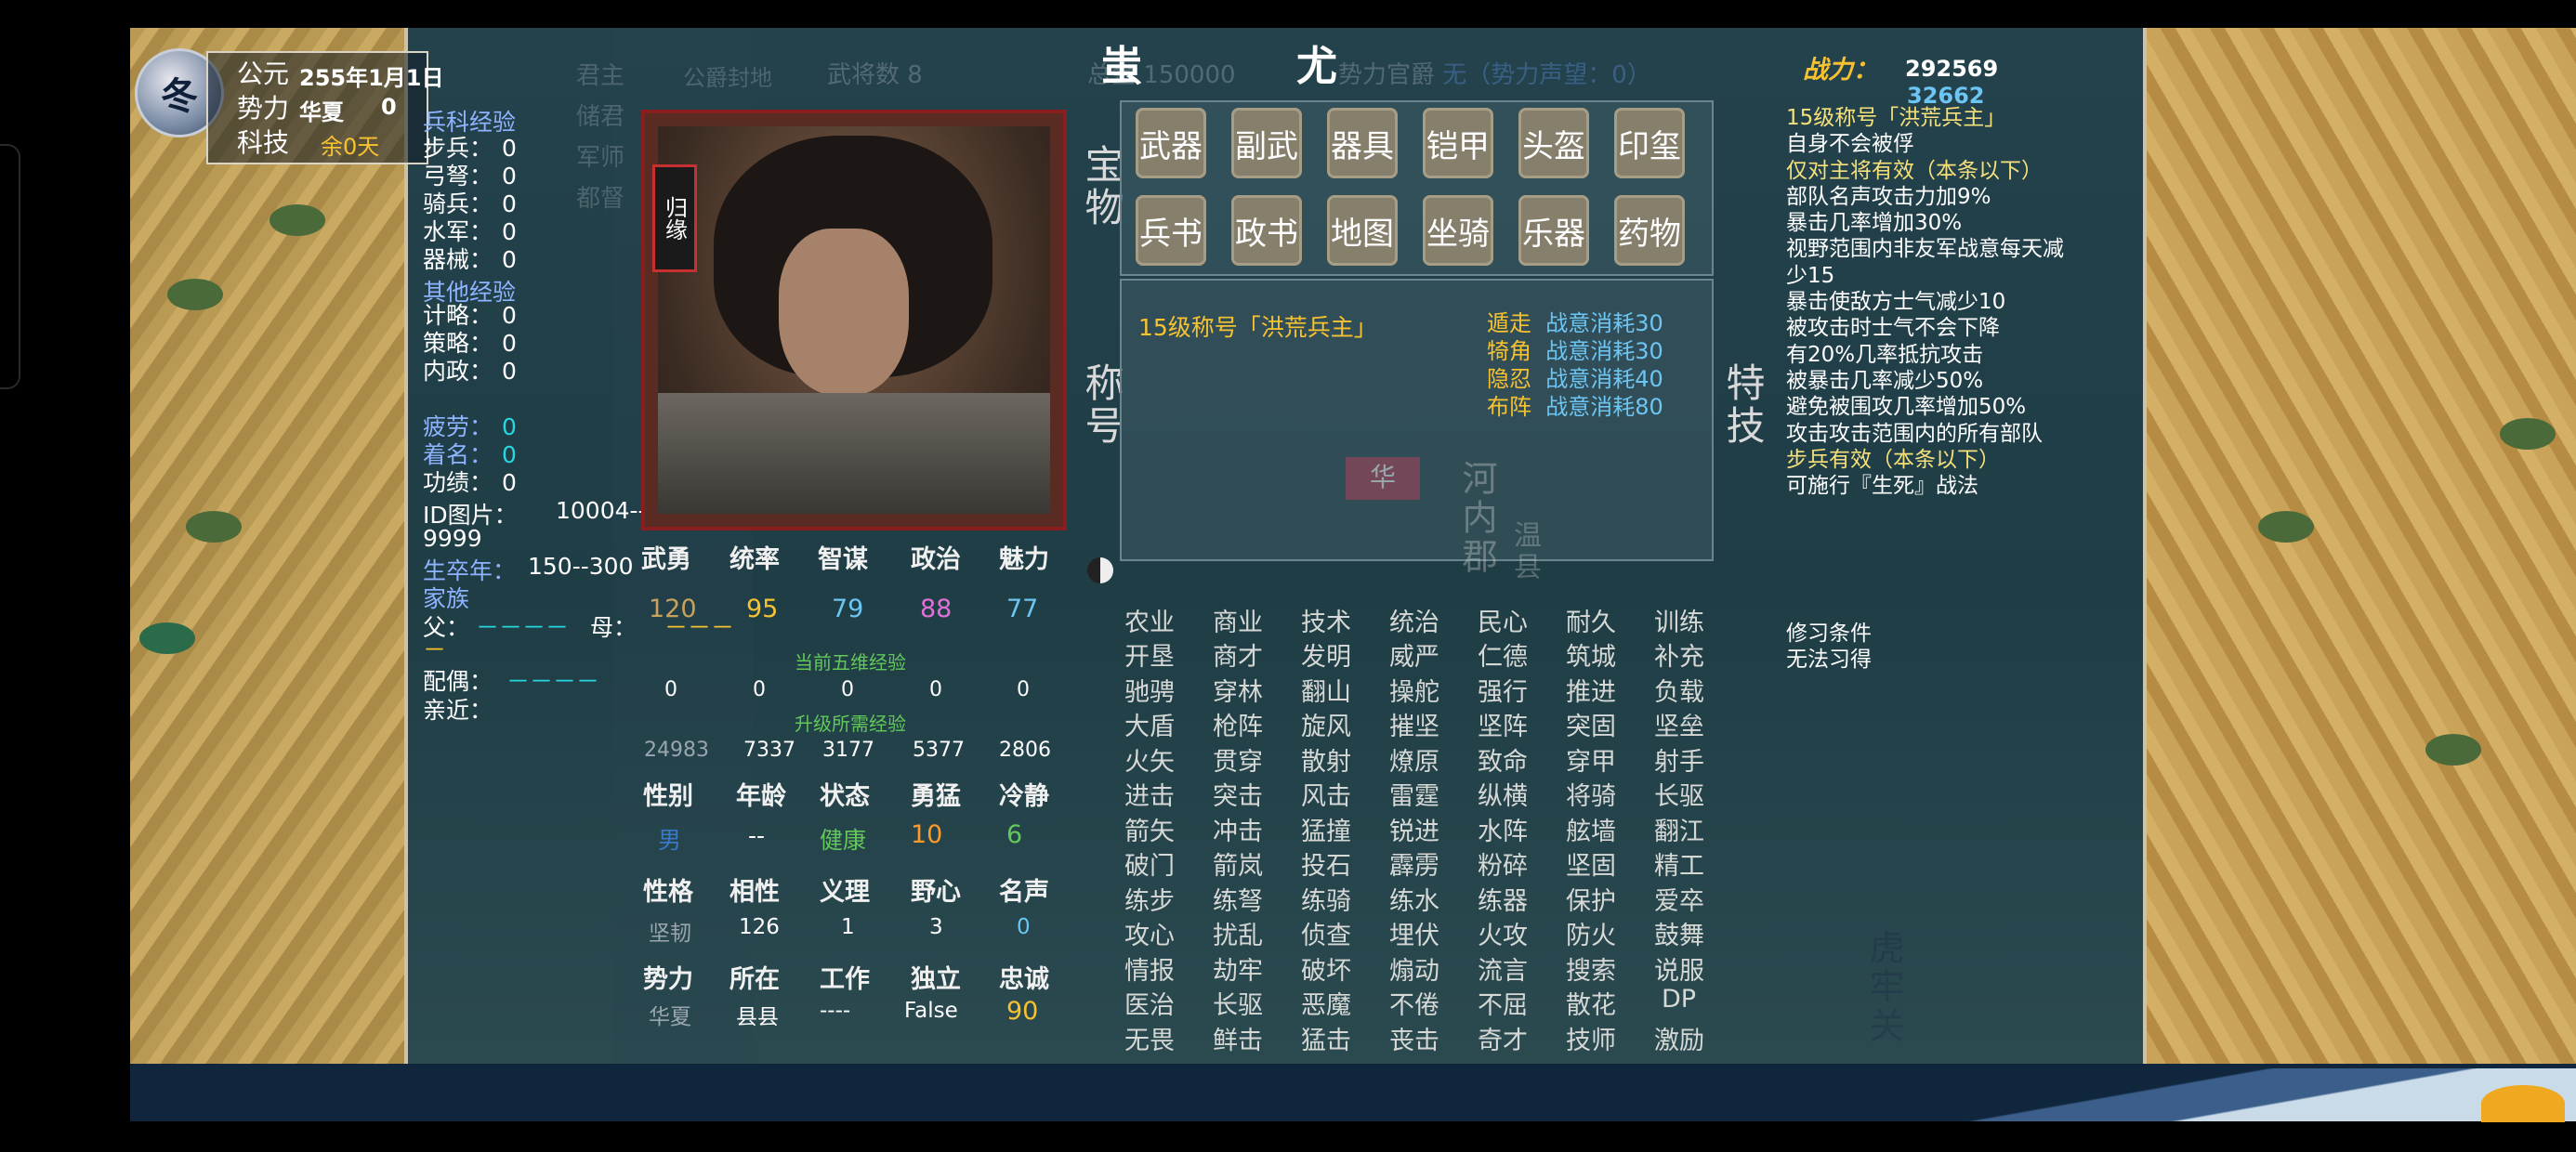 The image size is (2576, 1152). I want to click on skill-cell: 精工, so click(1679, 863).